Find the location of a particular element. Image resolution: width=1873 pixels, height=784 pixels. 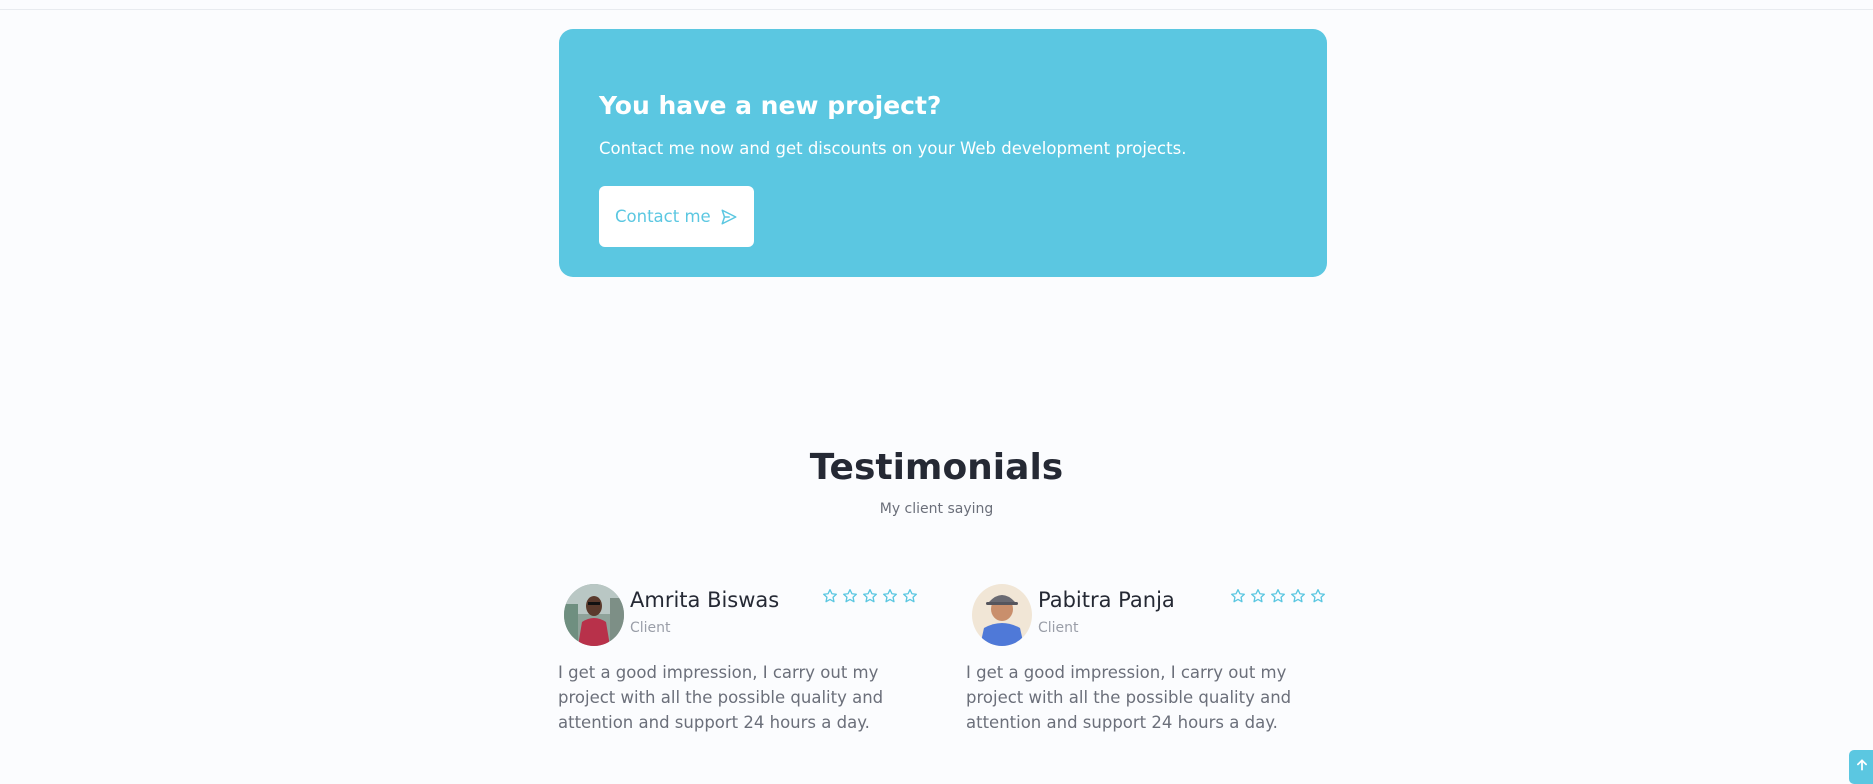

client-name: Pabitra Panja is located at coordinates (1106, 600).